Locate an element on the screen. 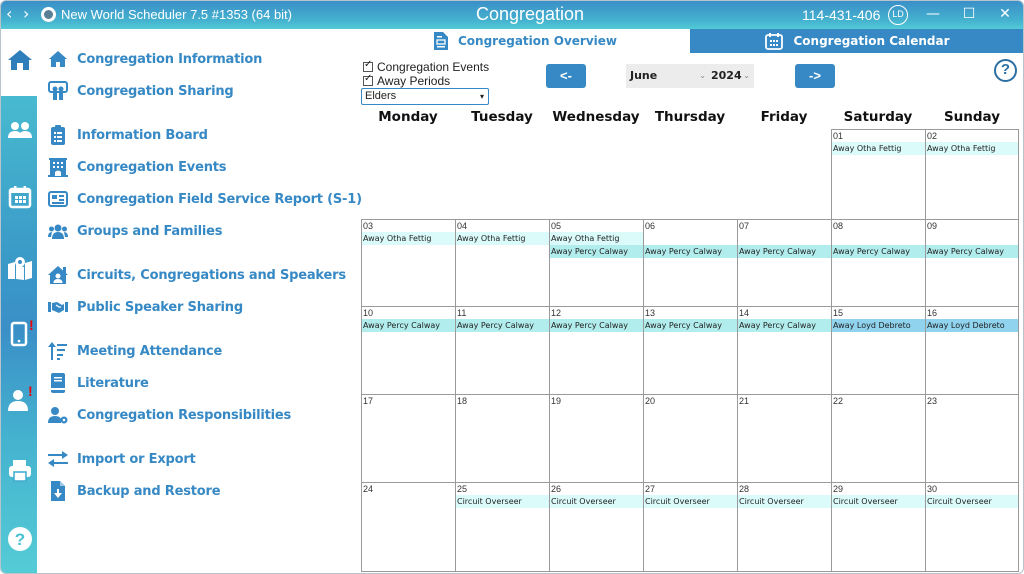 This screenshot has width=1024, height=574. menu-groups-families: Groups and Families is located at coordinates (134, 231).